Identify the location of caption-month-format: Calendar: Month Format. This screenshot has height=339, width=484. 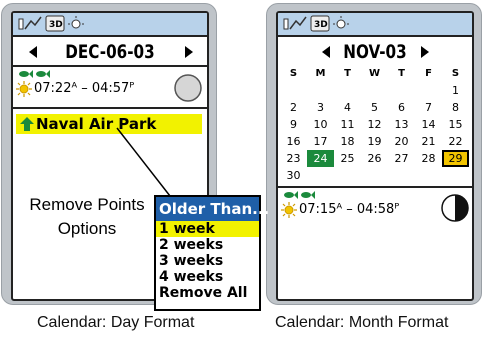
(362, 322).